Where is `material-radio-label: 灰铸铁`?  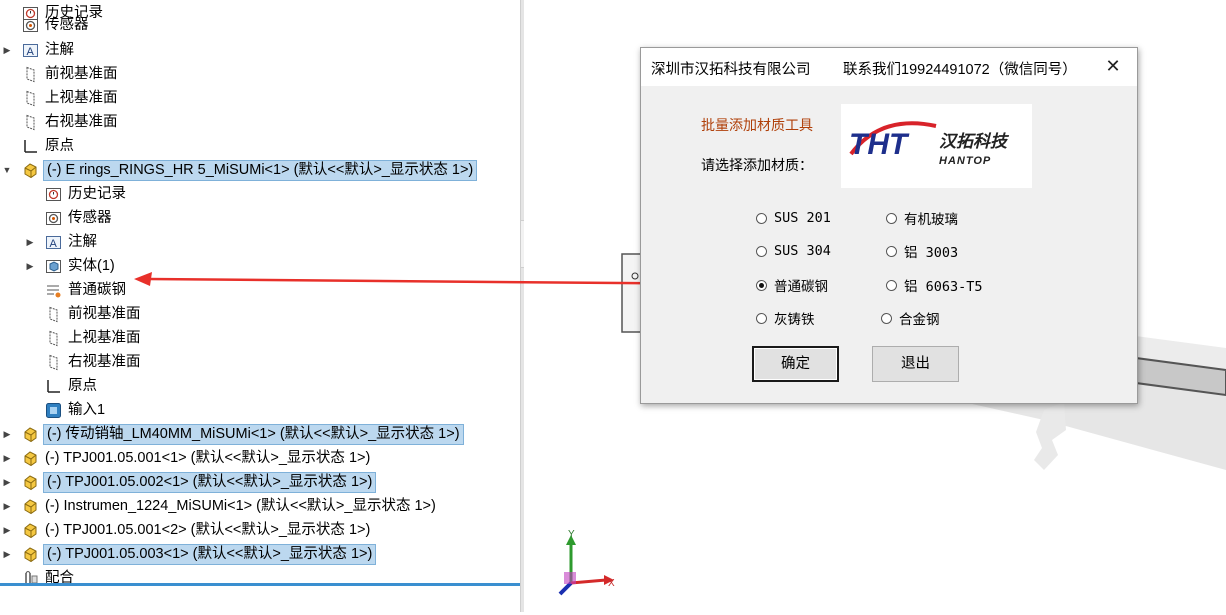
material-radio-label: 灰铸铁 is located at coordinates (794, 320).